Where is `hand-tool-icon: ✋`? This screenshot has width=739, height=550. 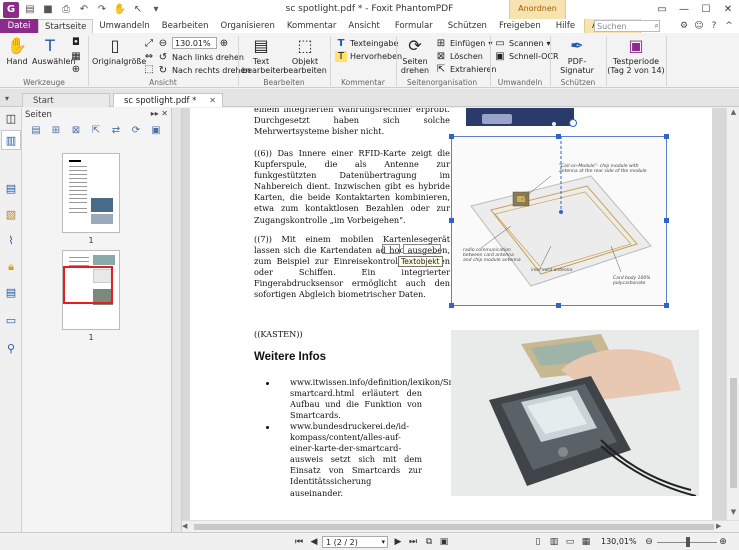
hand-tool-icon: ✋ is located at coordinates (120, 10).